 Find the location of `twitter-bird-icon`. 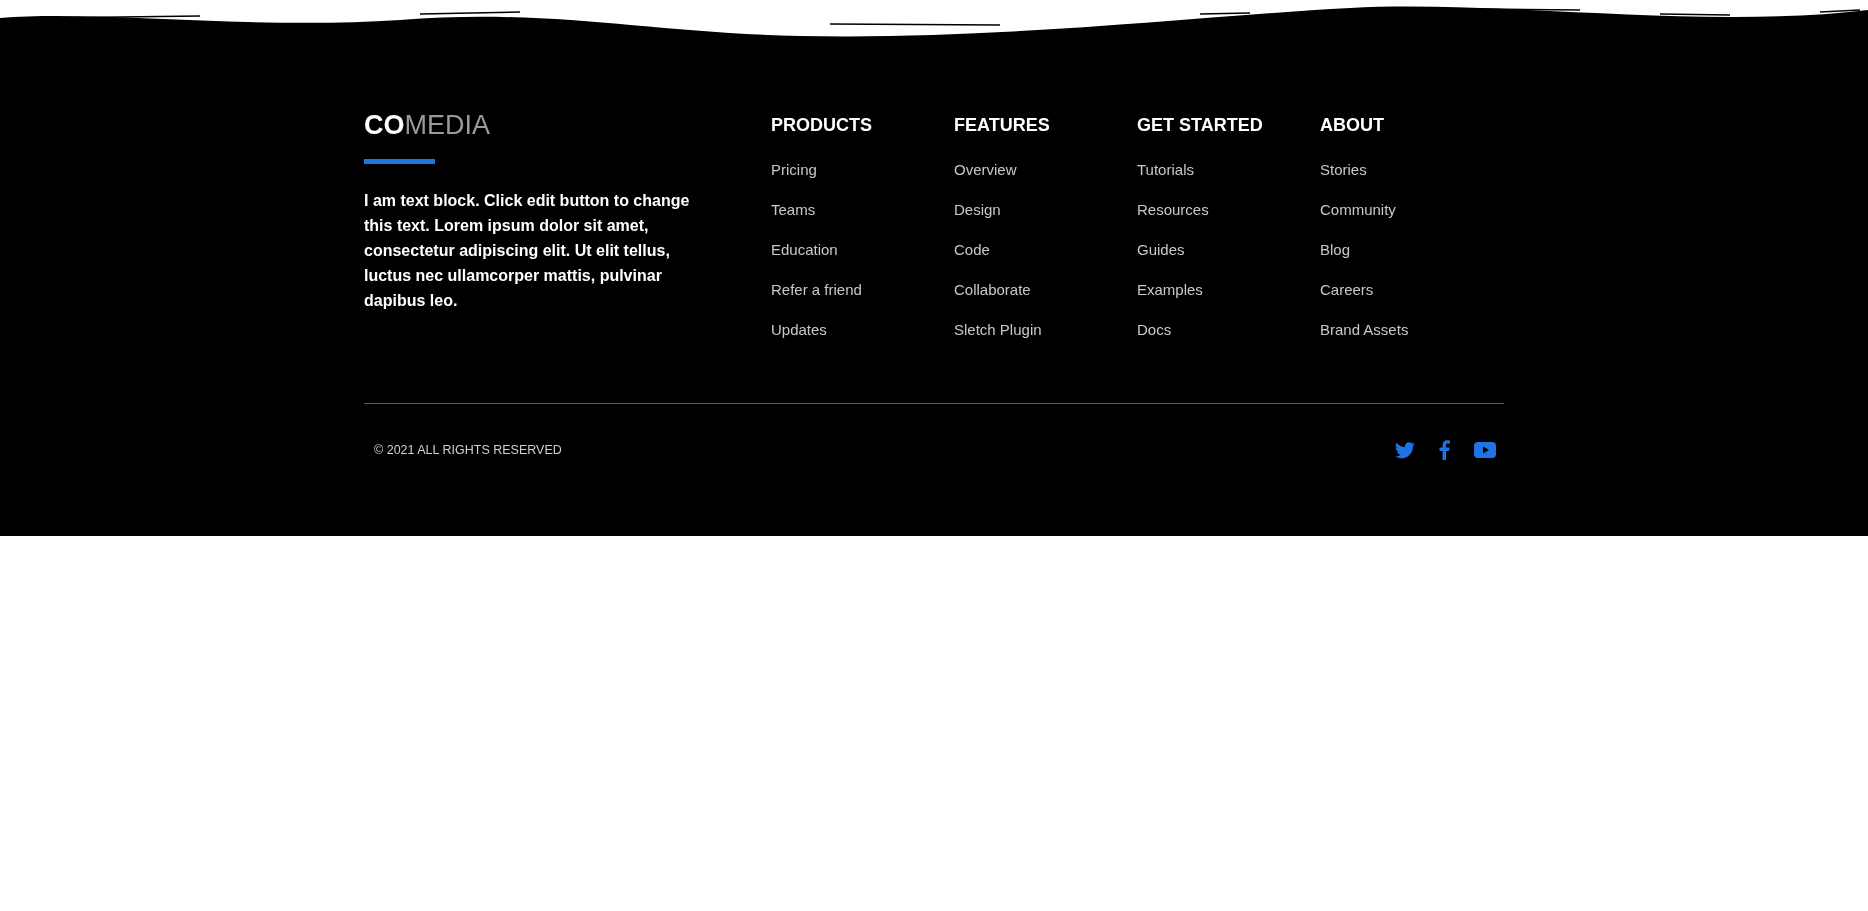

twitter-bird-icon is located at coordinates (1405, 450).